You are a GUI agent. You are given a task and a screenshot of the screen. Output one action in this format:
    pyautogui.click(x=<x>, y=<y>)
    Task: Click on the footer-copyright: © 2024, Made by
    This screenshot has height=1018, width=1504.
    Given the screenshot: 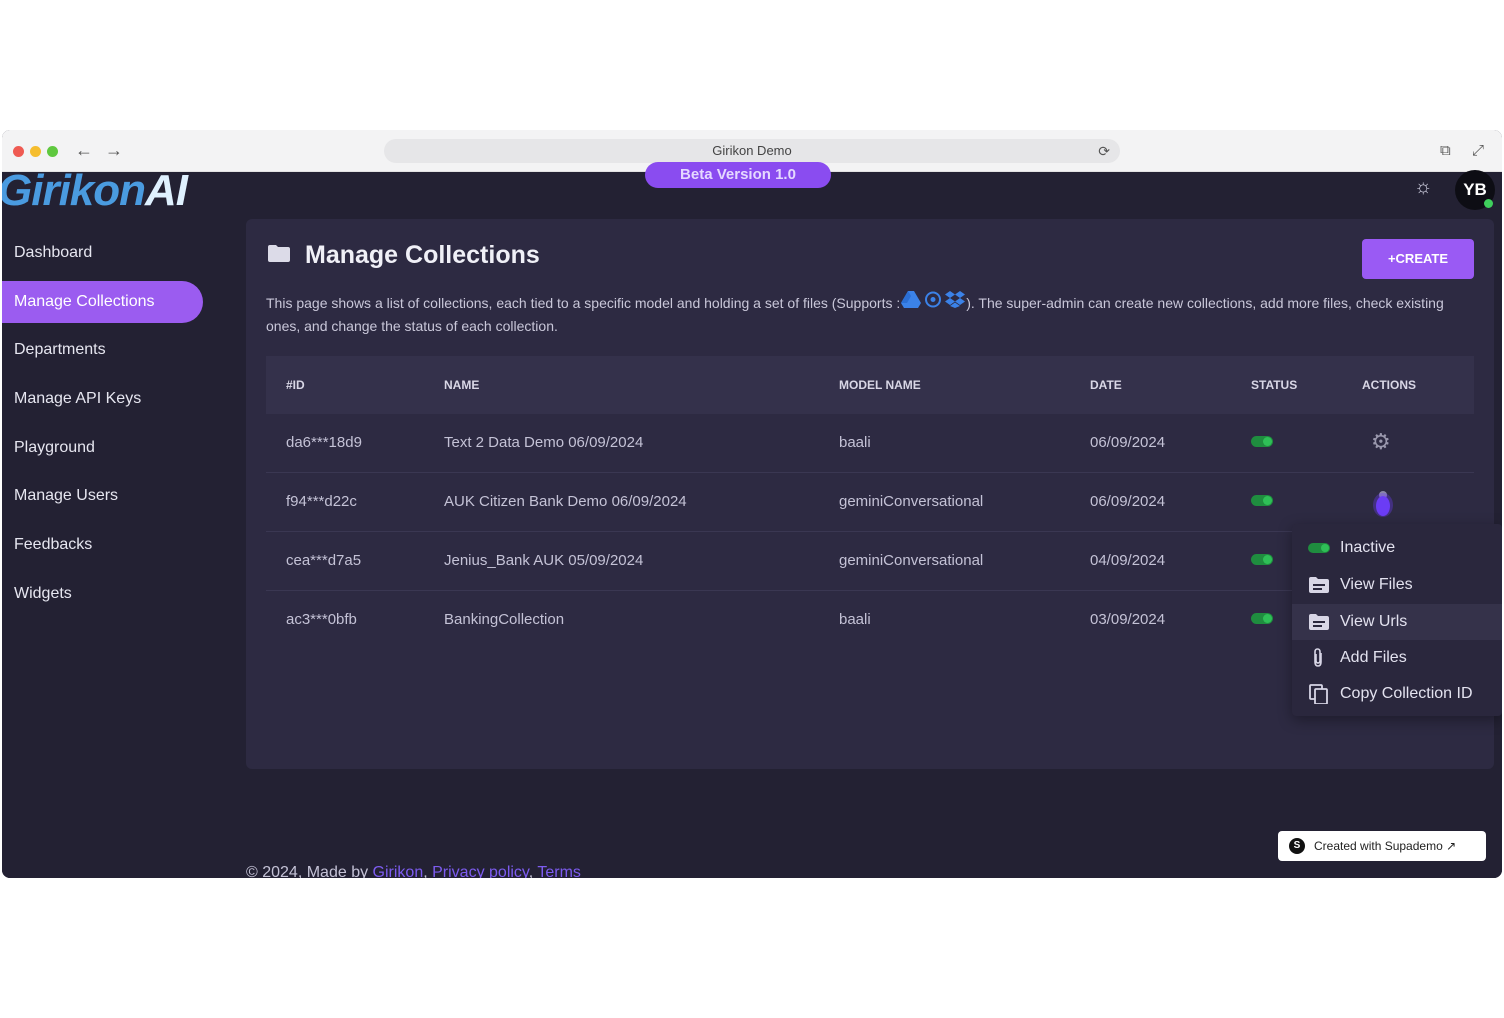 What is the action you would take?
    pyautogui.click(x=307, y=871)
    